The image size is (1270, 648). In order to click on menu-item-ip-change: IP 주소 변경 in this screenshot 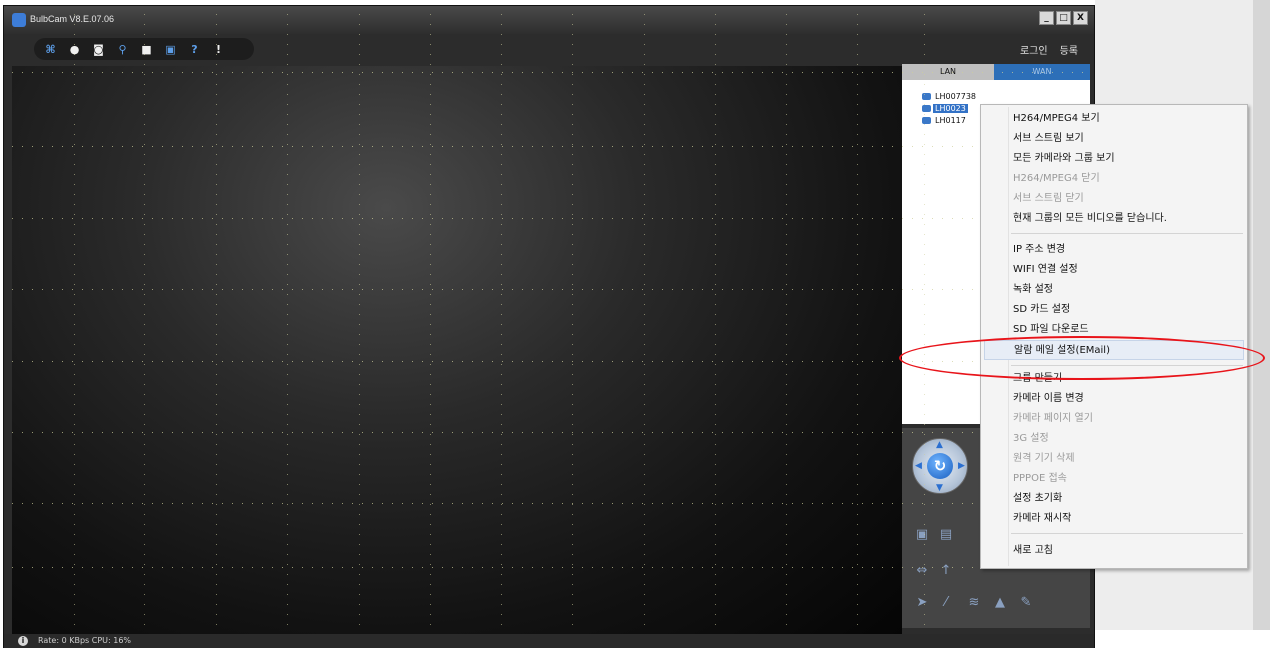, I will do `click(1039, 250)`.